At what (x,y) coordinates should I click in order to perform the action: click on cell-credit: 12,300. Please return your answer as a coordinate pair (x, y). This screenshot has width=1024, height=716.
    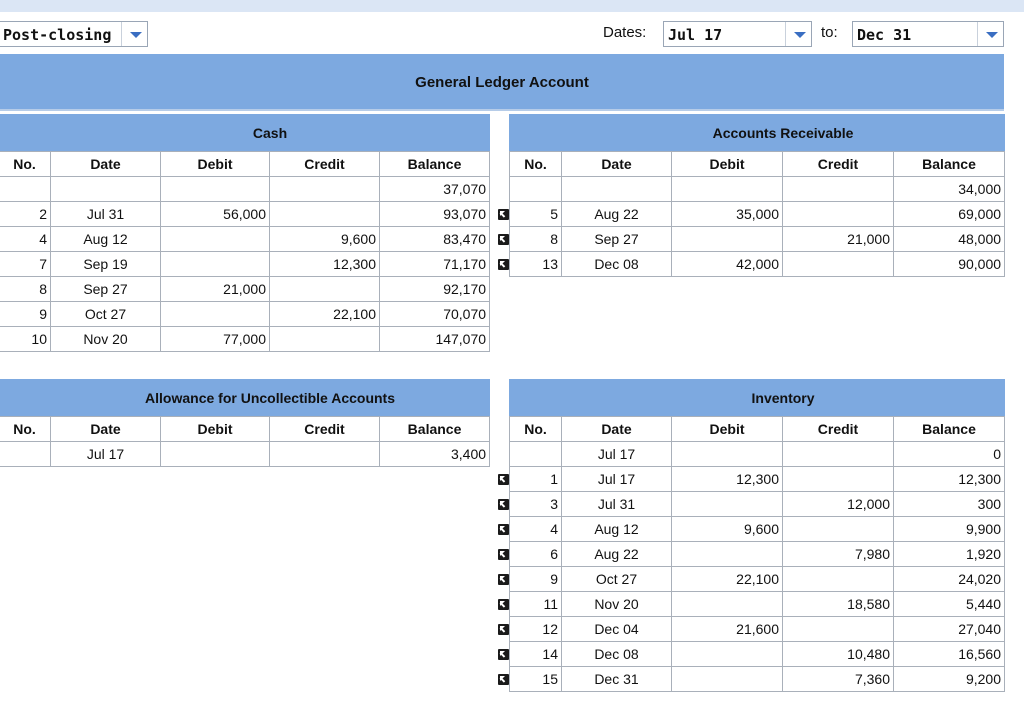
    Looking at the image, I should click on (324, 264).